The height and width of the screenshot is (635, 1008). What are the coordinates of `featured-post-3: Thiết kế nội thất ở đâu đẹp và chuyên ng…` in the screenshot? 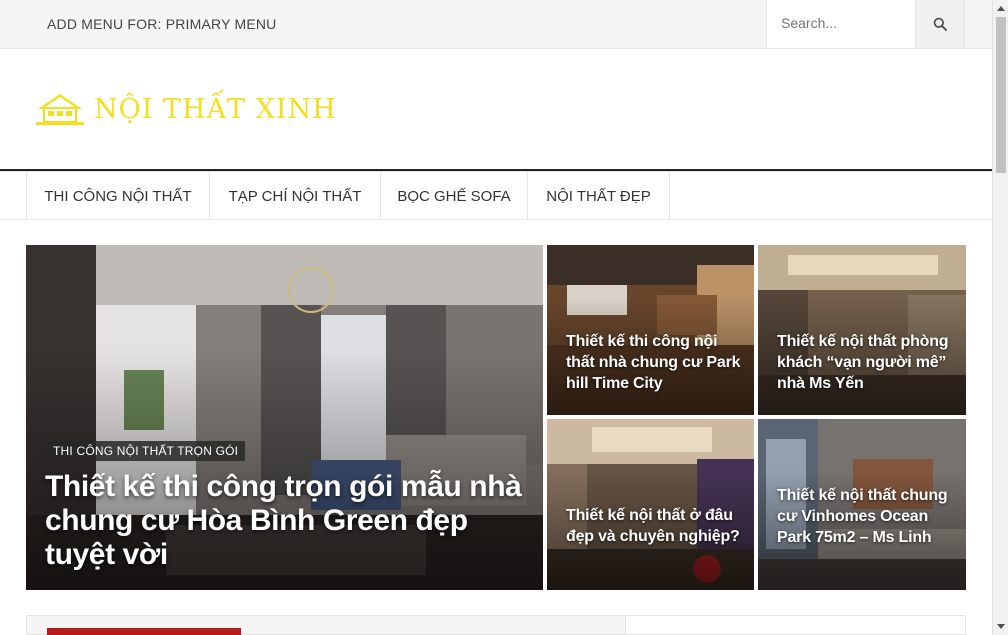 It's located at (650, 504).